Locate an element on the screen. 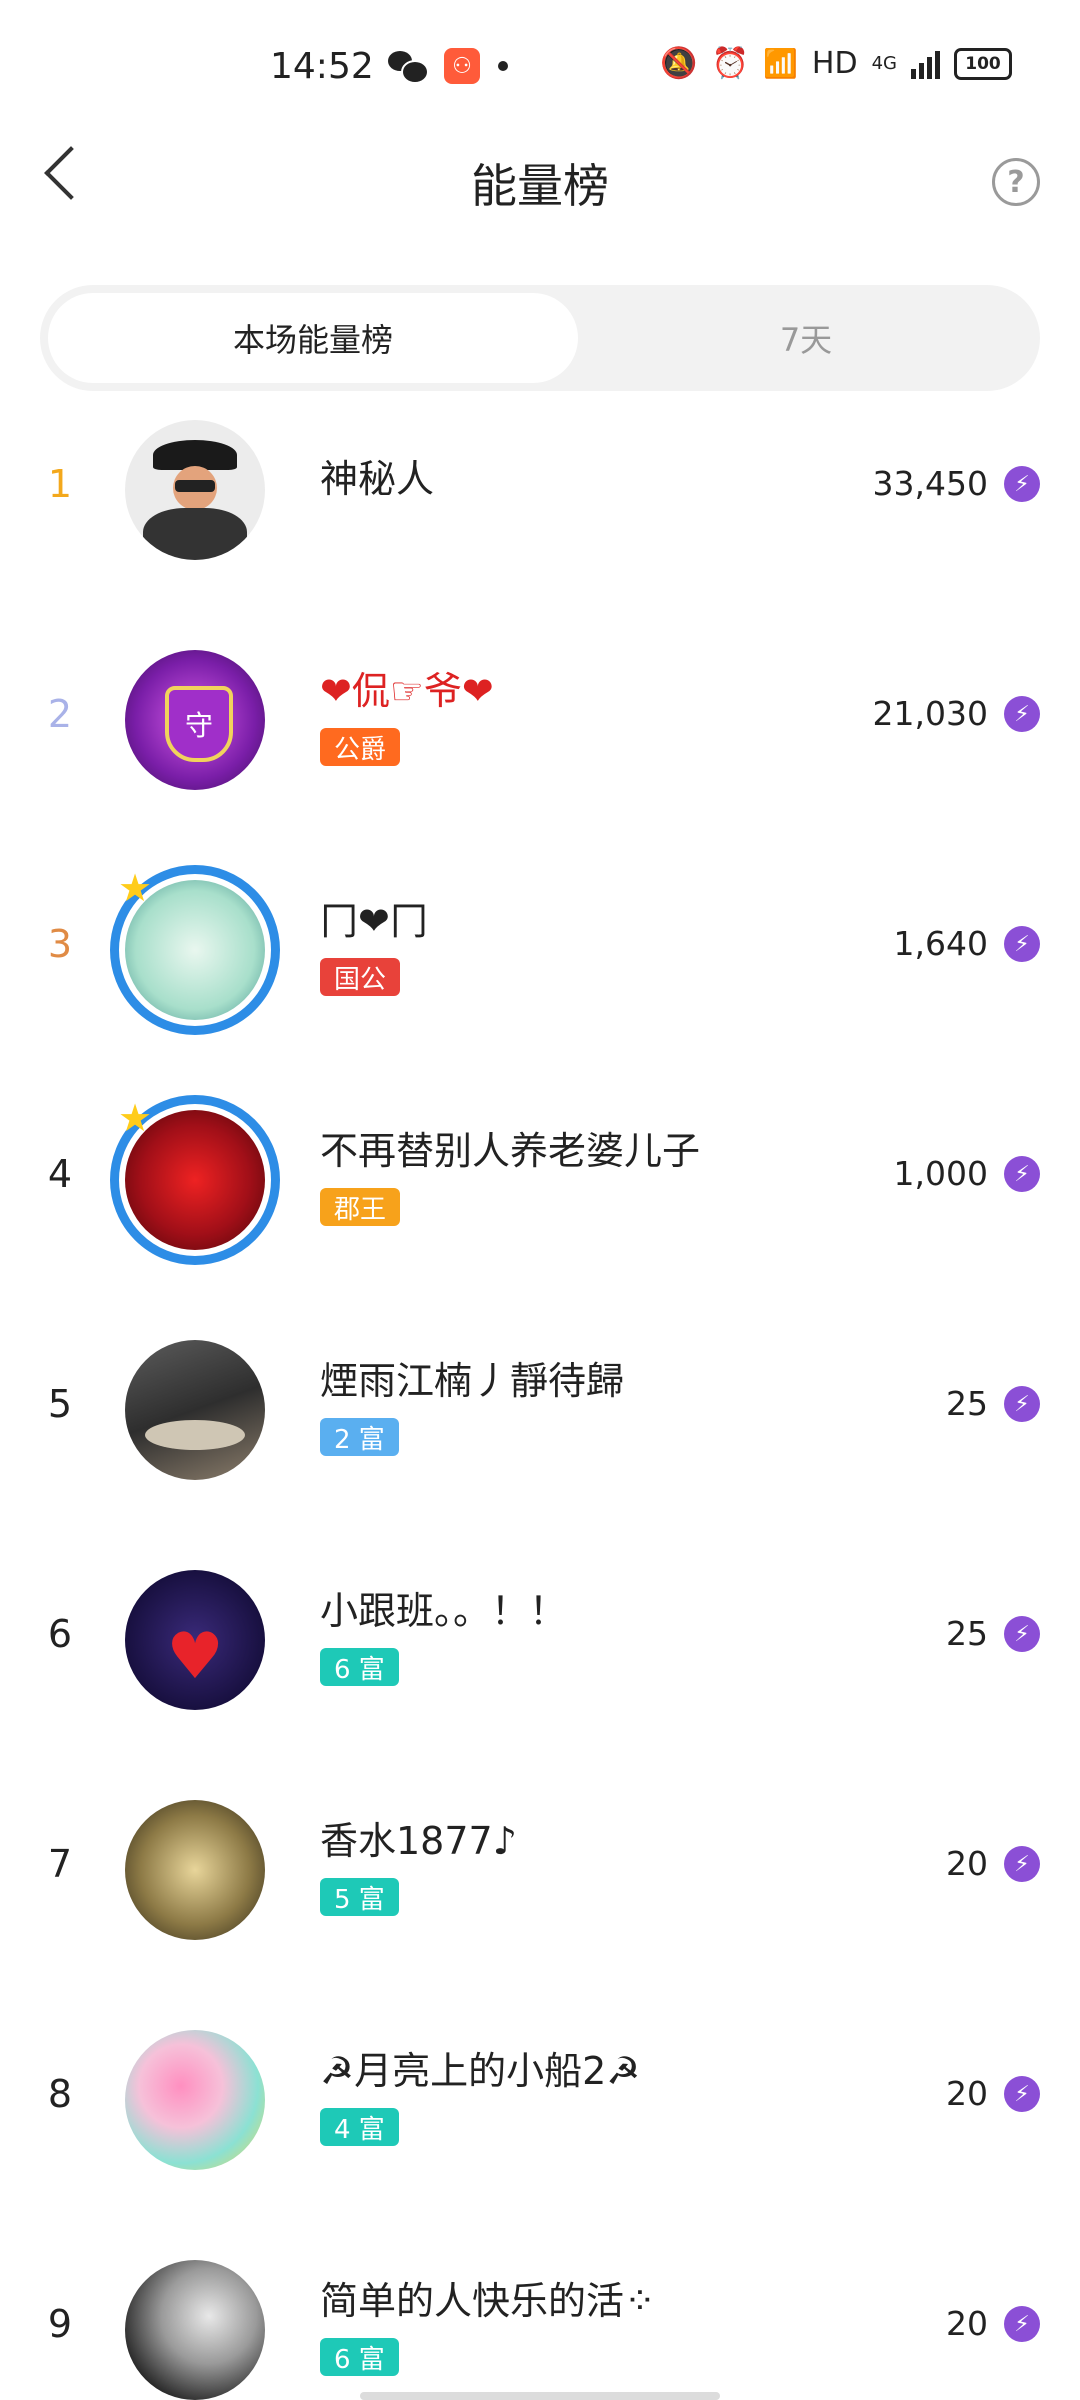 The height and width of the screenshot is (2400, 1080). rank-number: 2 is located at coordinates (60, 714).